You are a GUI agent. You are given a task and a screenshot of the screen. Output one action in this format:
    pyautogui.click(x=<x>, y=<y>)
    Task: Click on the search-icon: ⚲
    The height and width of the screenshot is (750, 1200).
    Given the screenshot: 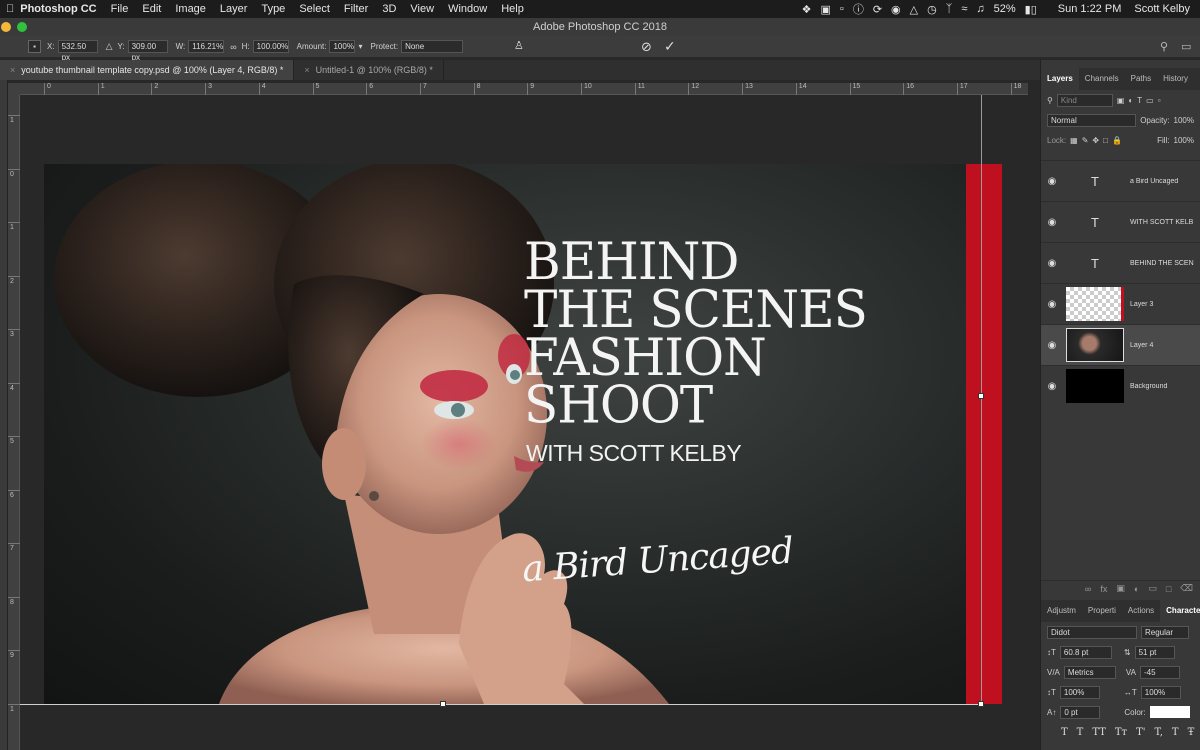 What is the action you would take?
    pyautogui.click(x=1164, y=46)
    